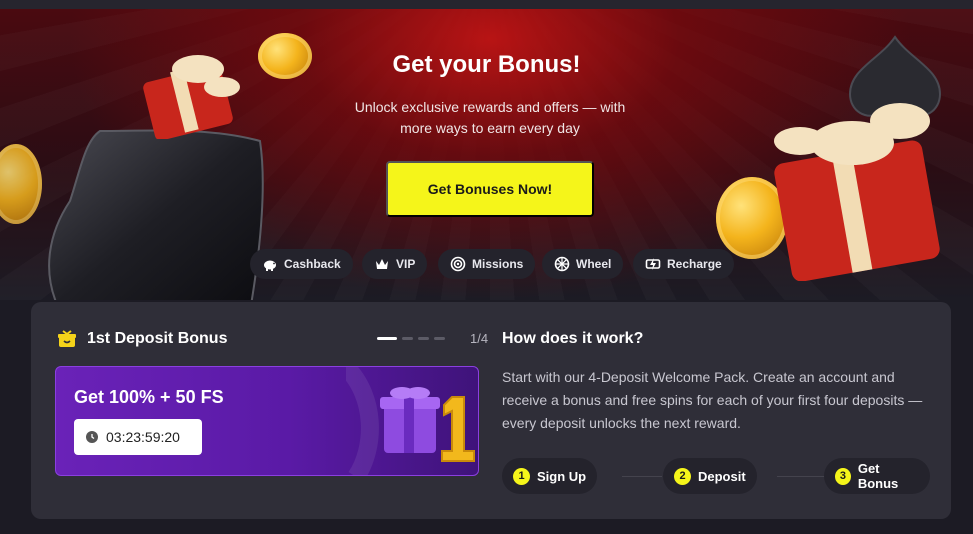 Image resolution: width=973 pixels, height=534 pixels. What do you see at coordinates (406, 264) in the screenshot?
I see `chip-label: VIP` at bounding box center [406, 264].